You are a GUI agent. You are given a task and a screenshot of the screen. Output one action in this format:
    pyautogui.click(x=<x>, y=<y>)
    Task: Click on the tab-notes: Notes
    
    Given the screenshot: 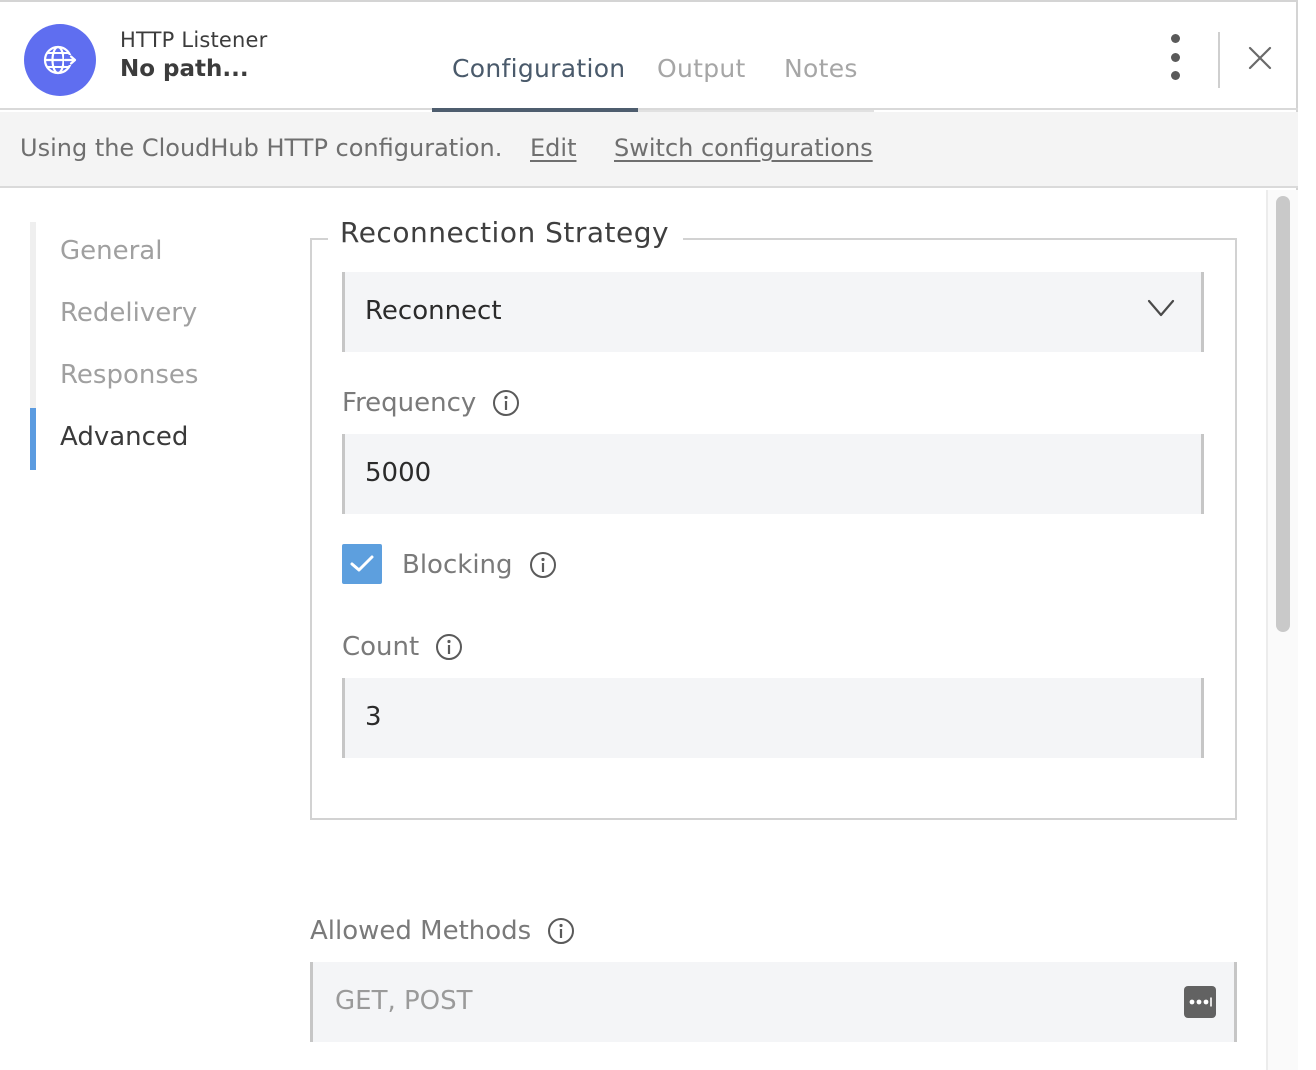 What is the action you would take?
    pyautogui.click(x=821, y=68)
    